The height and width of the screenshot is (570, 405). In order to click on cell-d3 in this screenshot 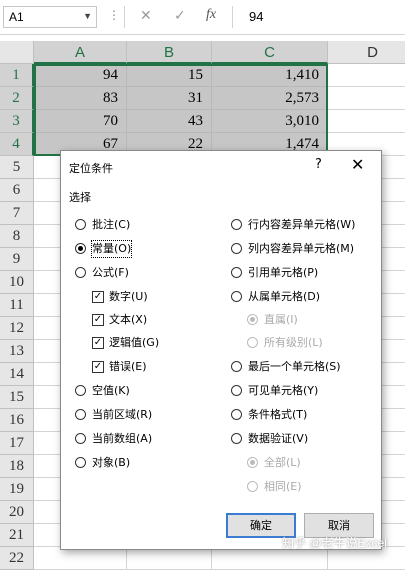, I will do `click(366, 121)`.